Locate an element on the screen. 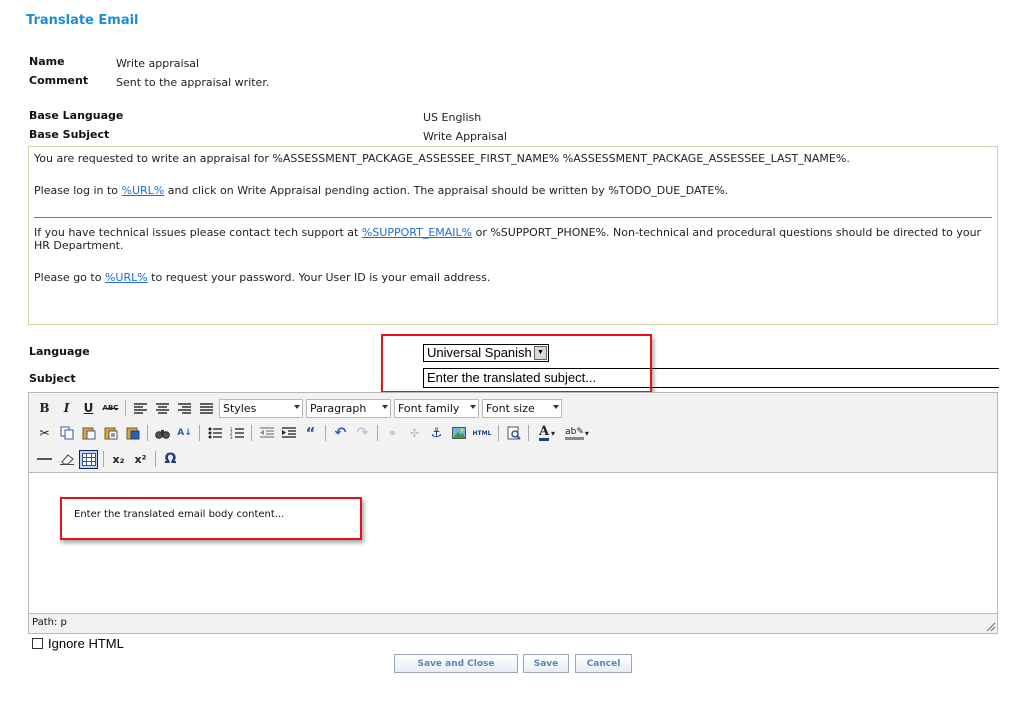 This screenshot has height=706, width=1019. body-divider is located at coordinates (513, 217).